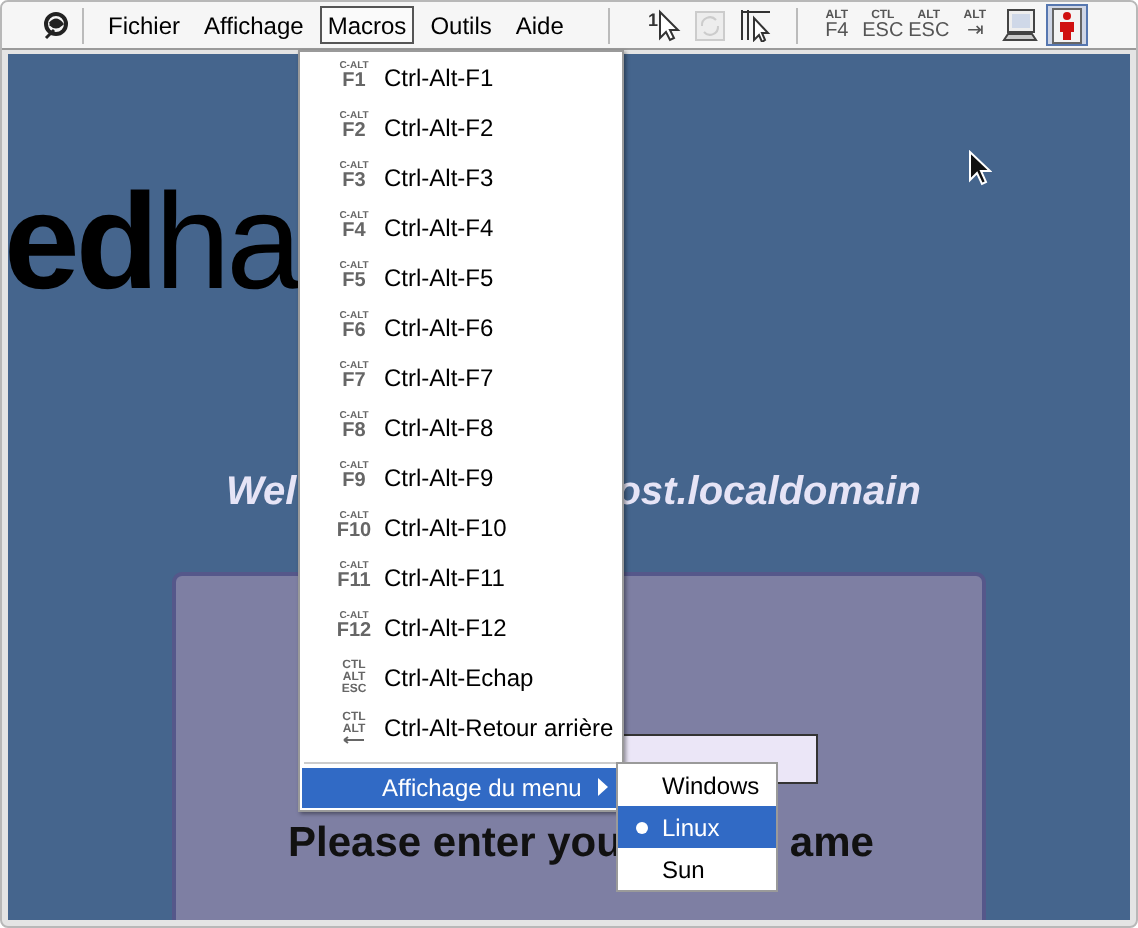 The height and width of the screenshot is (928, 1138). I want to click on submenu-option: Sun, so click(697, 869).